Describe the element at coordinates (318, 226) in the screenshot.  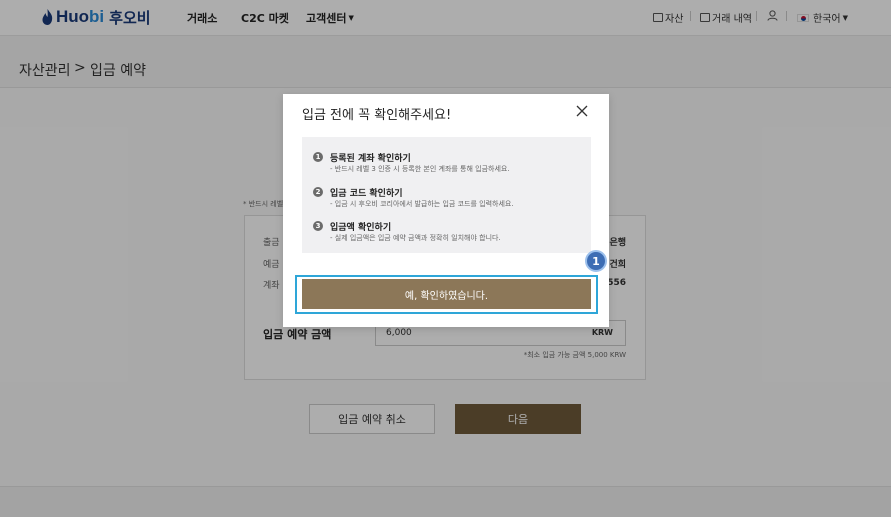
I see `step-number-badge: 3` at that location.